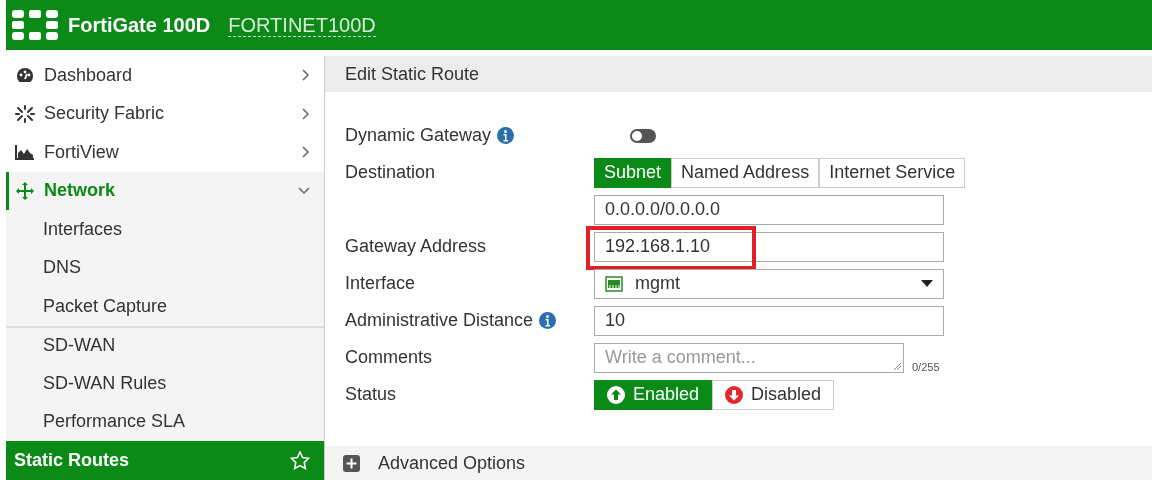  I want to click on submenu-item: Interfaces, so click(165, 229).